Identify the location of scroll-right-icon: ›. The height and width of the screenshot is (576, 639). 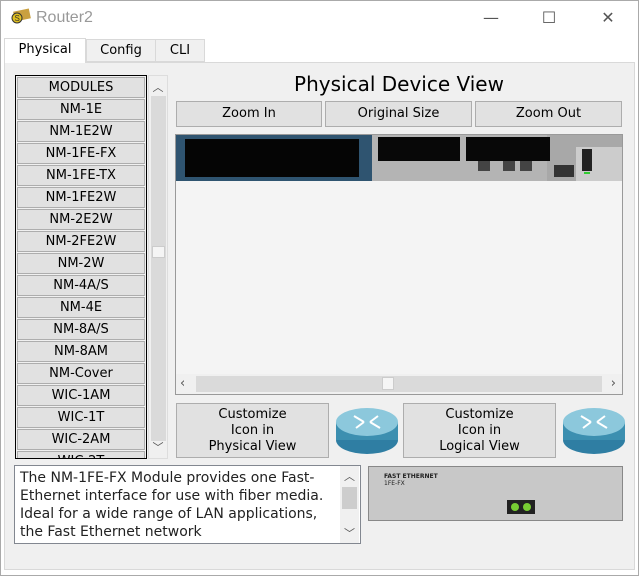
(613, 383).